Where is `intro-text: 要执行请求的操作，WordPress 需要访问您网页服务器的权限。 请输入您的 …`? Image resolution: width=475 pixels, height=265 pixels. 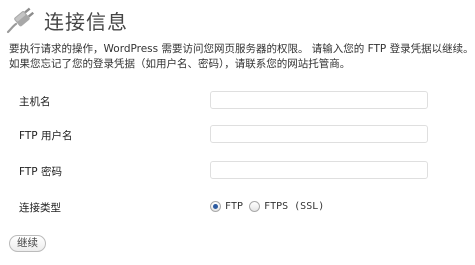 intro-text: 要执行请求的操作，WordPress 需要访问您网页服务器的权限。 请输入您的 … is located at coordinates (241, 57).